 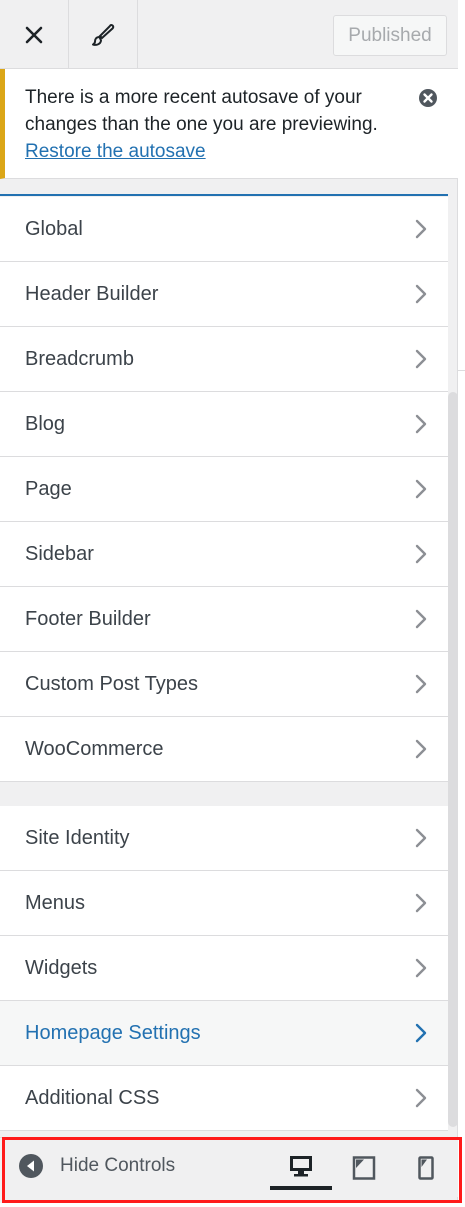 What do you see at coordinates (115, 151) in the screenshot?
I see `restore-autosave-link: Restore the autosave` at bounding box center [115, 151].